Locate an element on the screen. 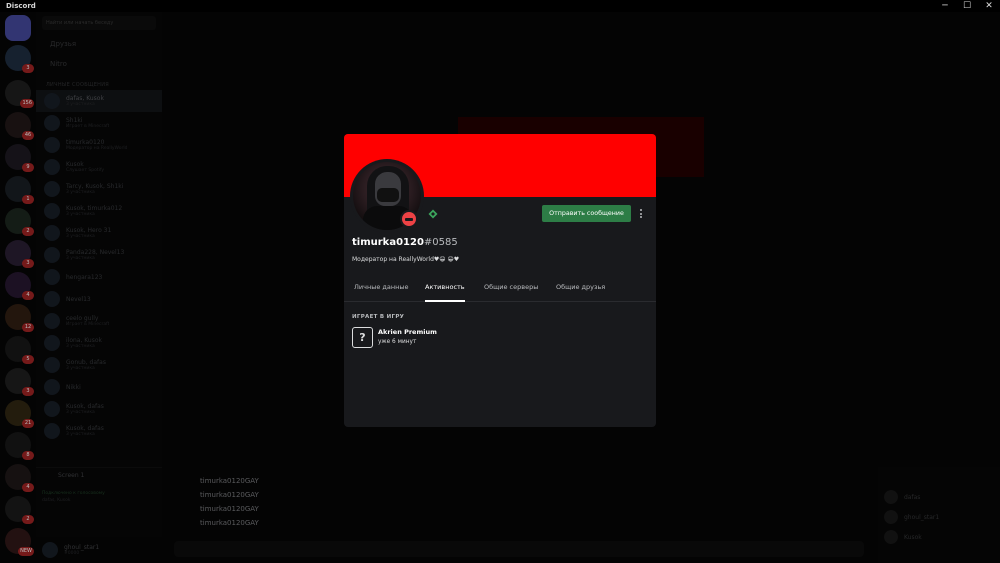 This screenshot has width=1000, height=563. unknown-game-icon: ? is located at coordinates (362, 337).